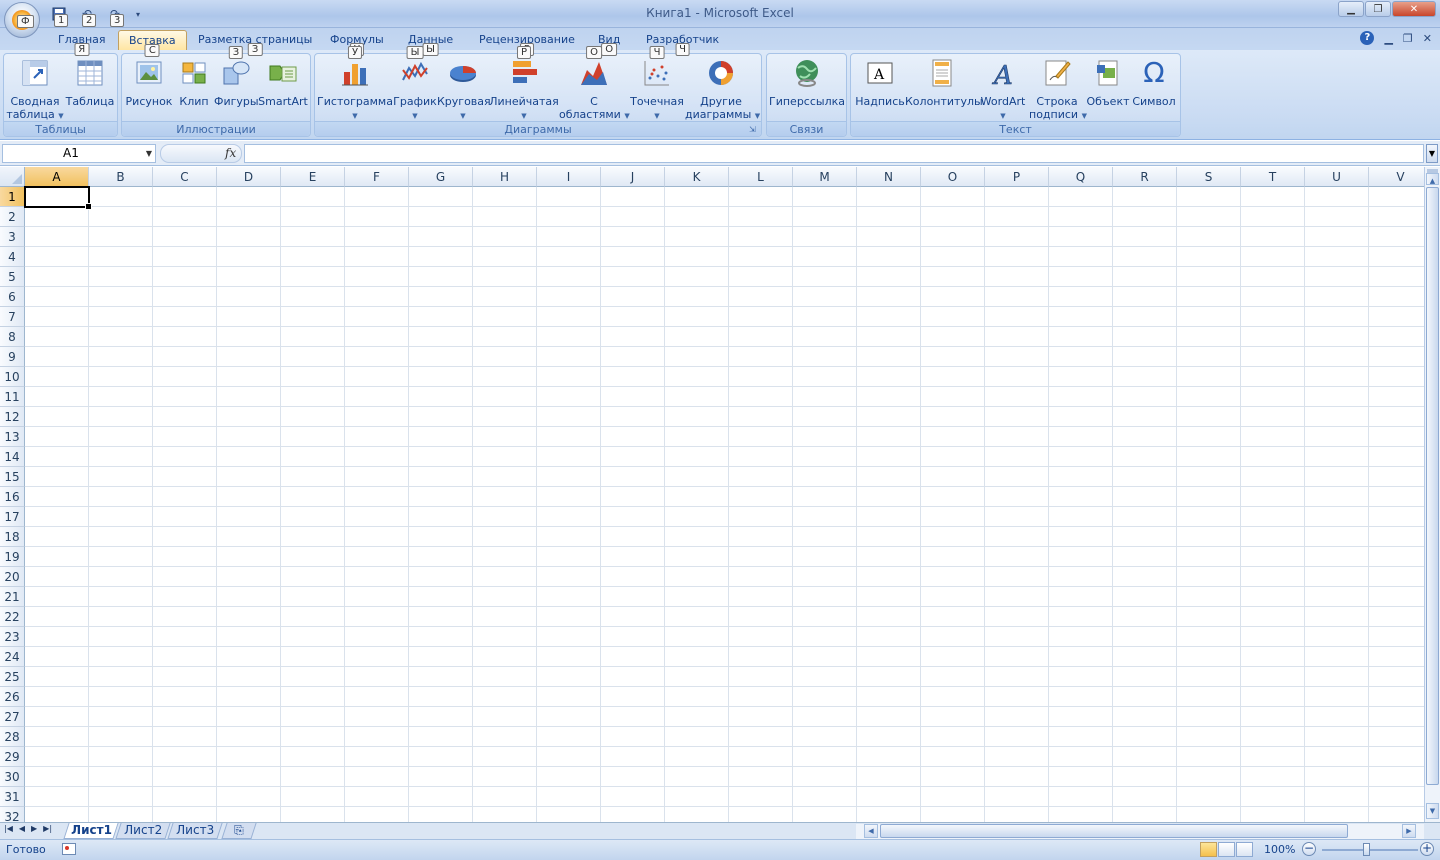  What do you see at coordinates (1366, 849) in the screenshot?
I see `zoom-slider-thumb` at bounding box center [1366, 849].